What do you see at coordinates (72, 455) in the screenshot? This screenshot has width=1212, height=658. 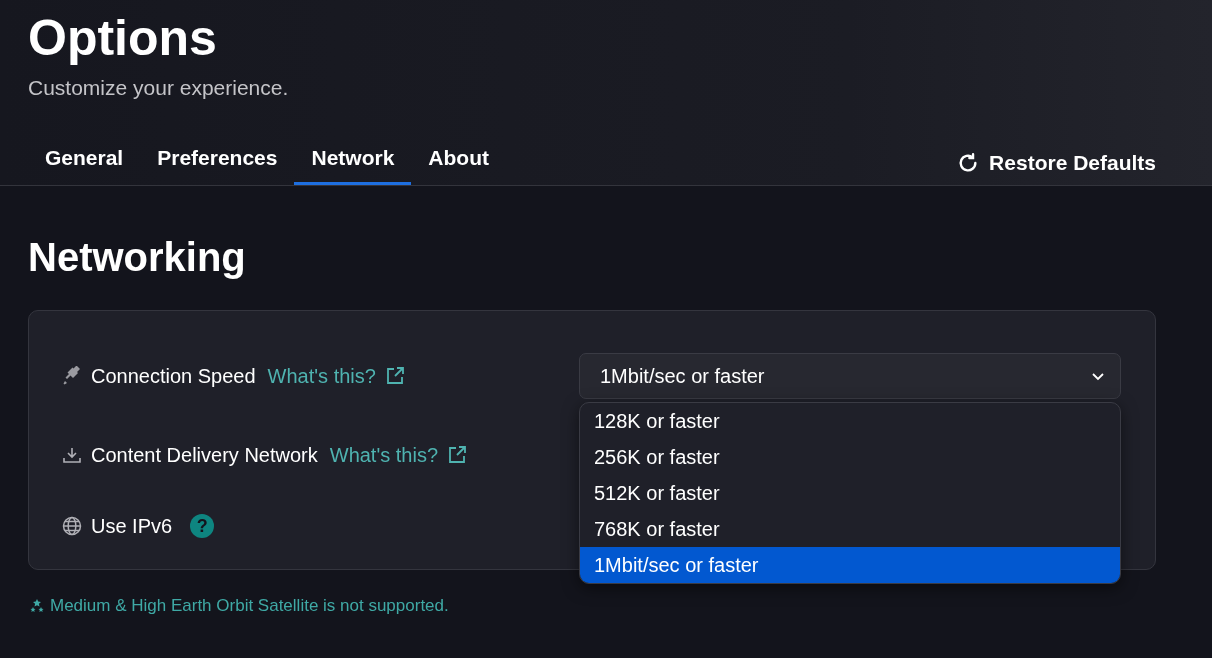 I see `download-icon` at bounding box center [72, 455].